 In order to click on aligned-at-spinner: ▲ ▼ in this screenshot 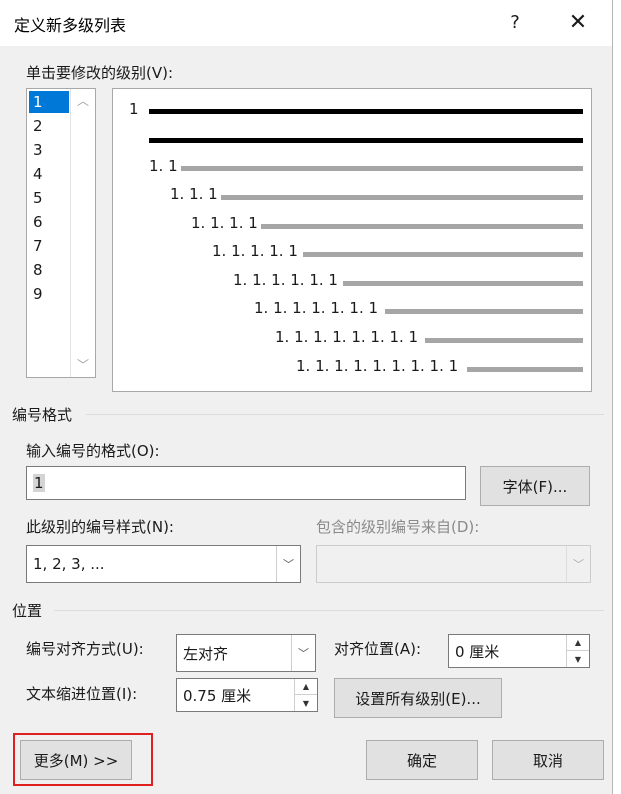, I will do `click(577, 651)`.